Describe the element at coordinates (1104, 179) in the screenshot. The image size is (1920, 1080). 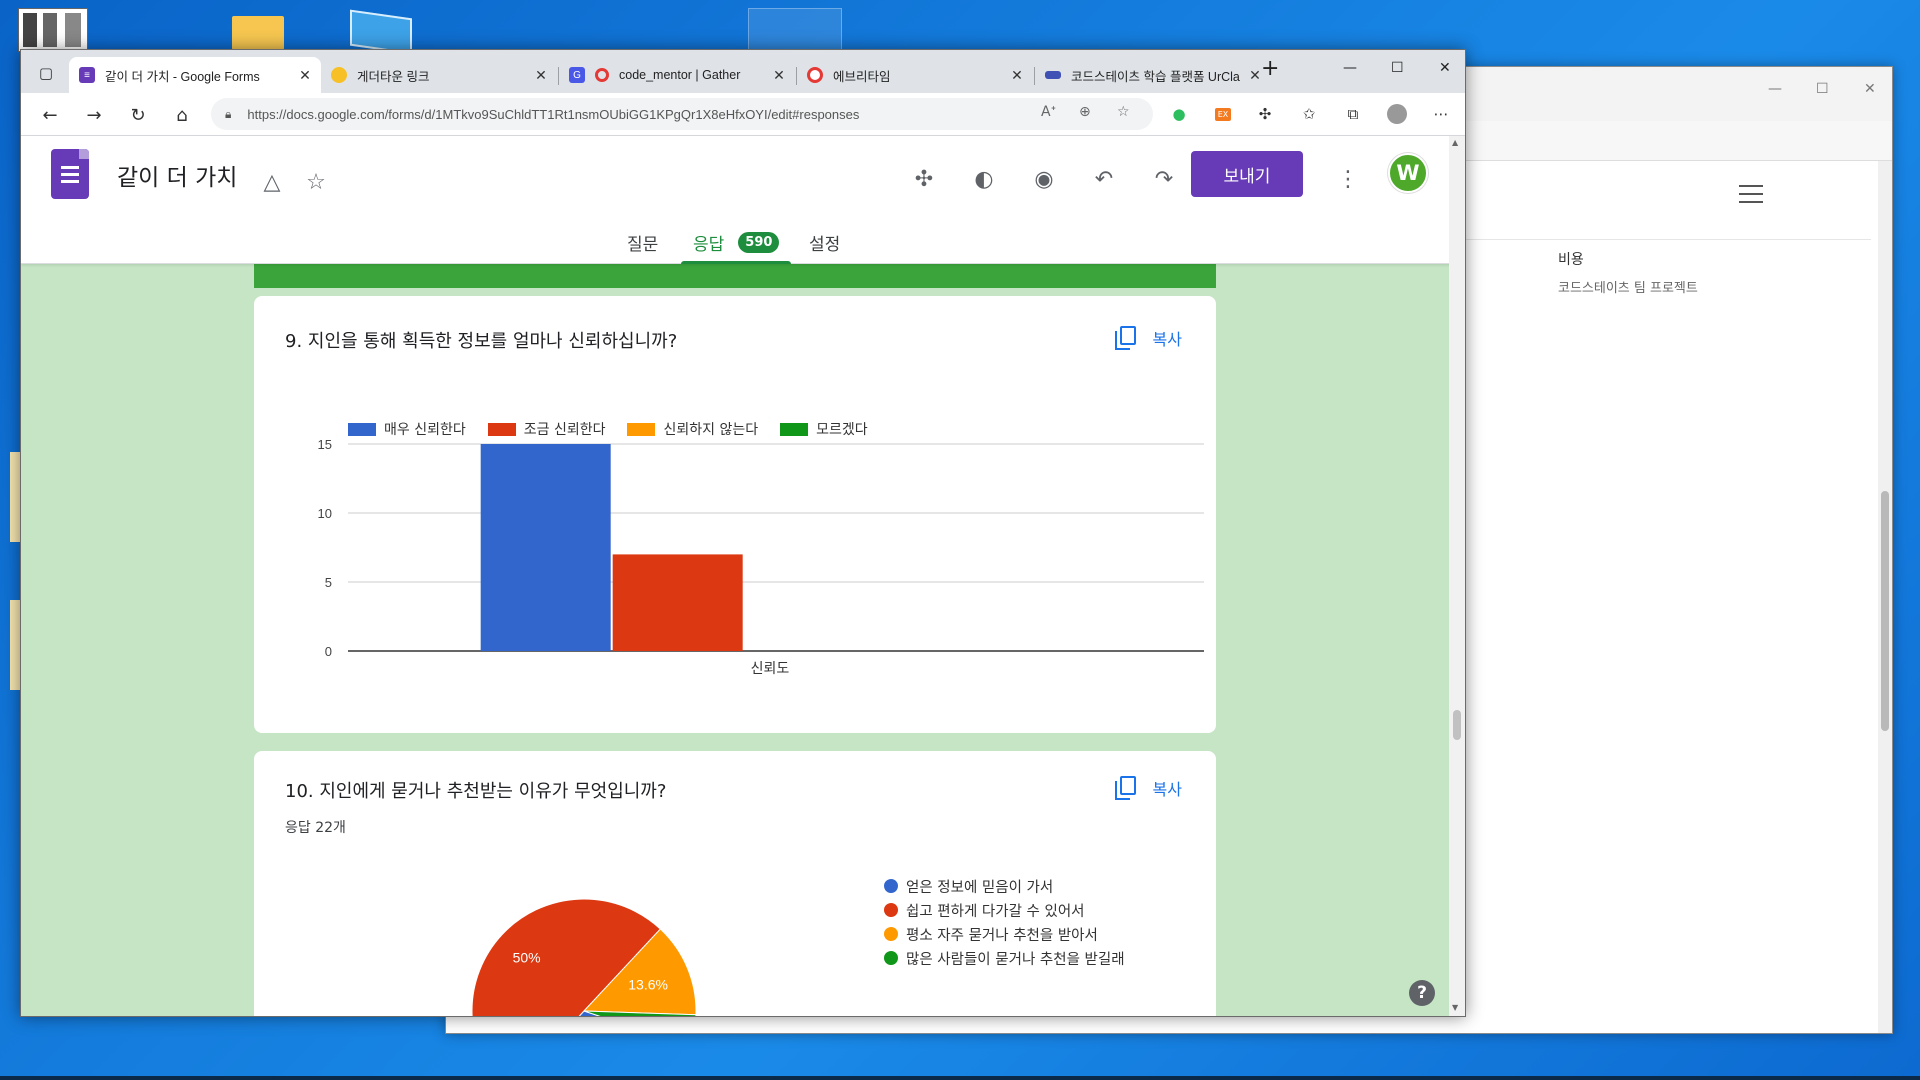
I see `undo-icon: ↶` at that location.